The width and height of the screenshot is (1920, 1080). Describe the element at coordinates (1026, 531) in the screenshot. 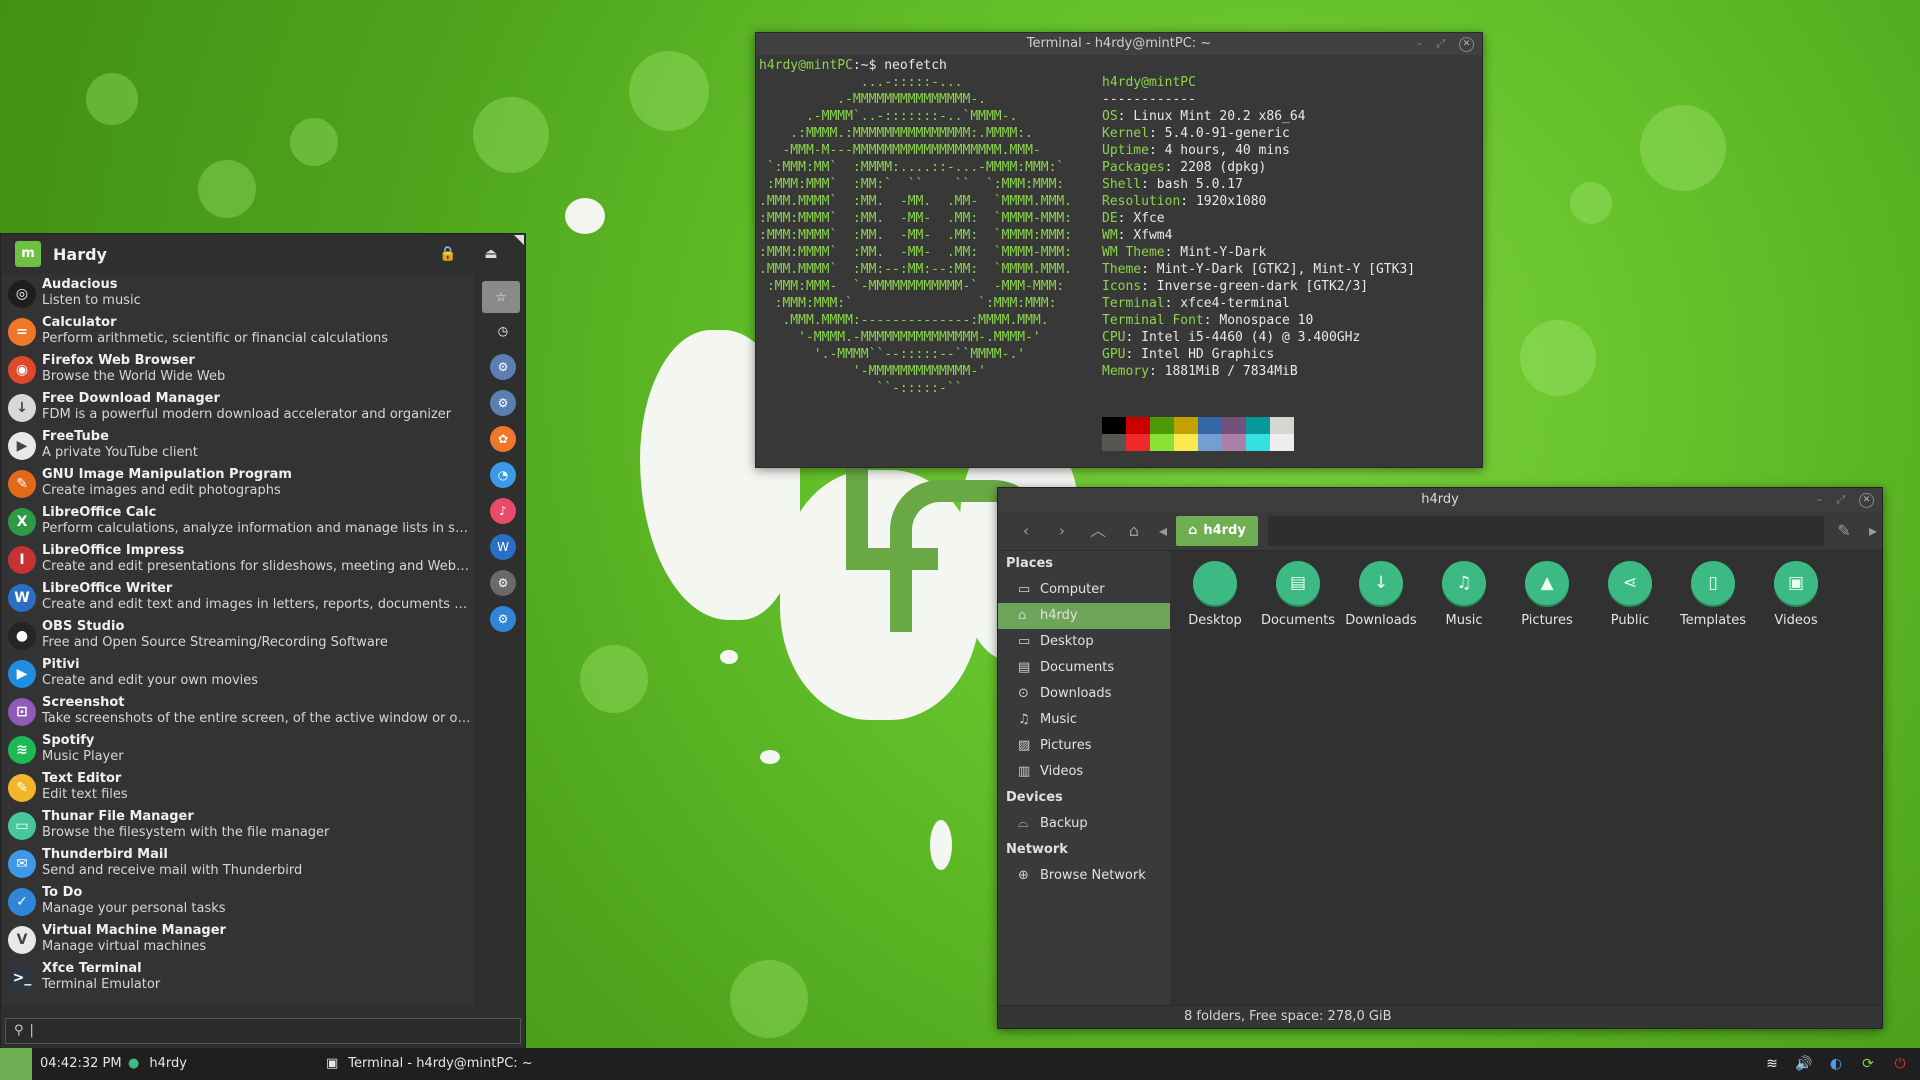

I see `back-icon: ‹` at that location.